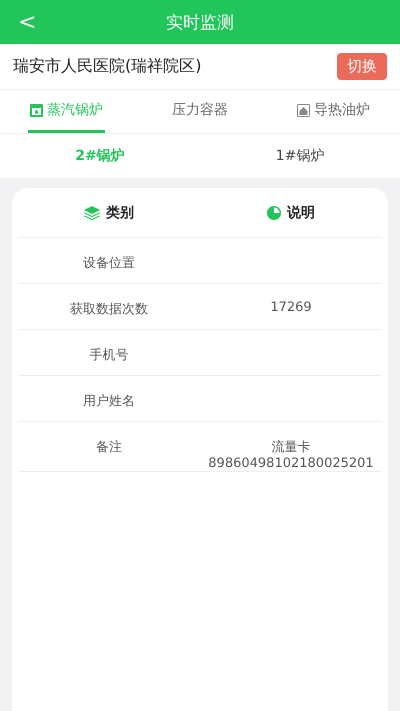 The image size is (400, 711). What do you see at coordinates (107, 66) in the screenshot?
I see `site-name: 瑞安市人民医院(瑞祥院区)` at bounding box center [107, 66].